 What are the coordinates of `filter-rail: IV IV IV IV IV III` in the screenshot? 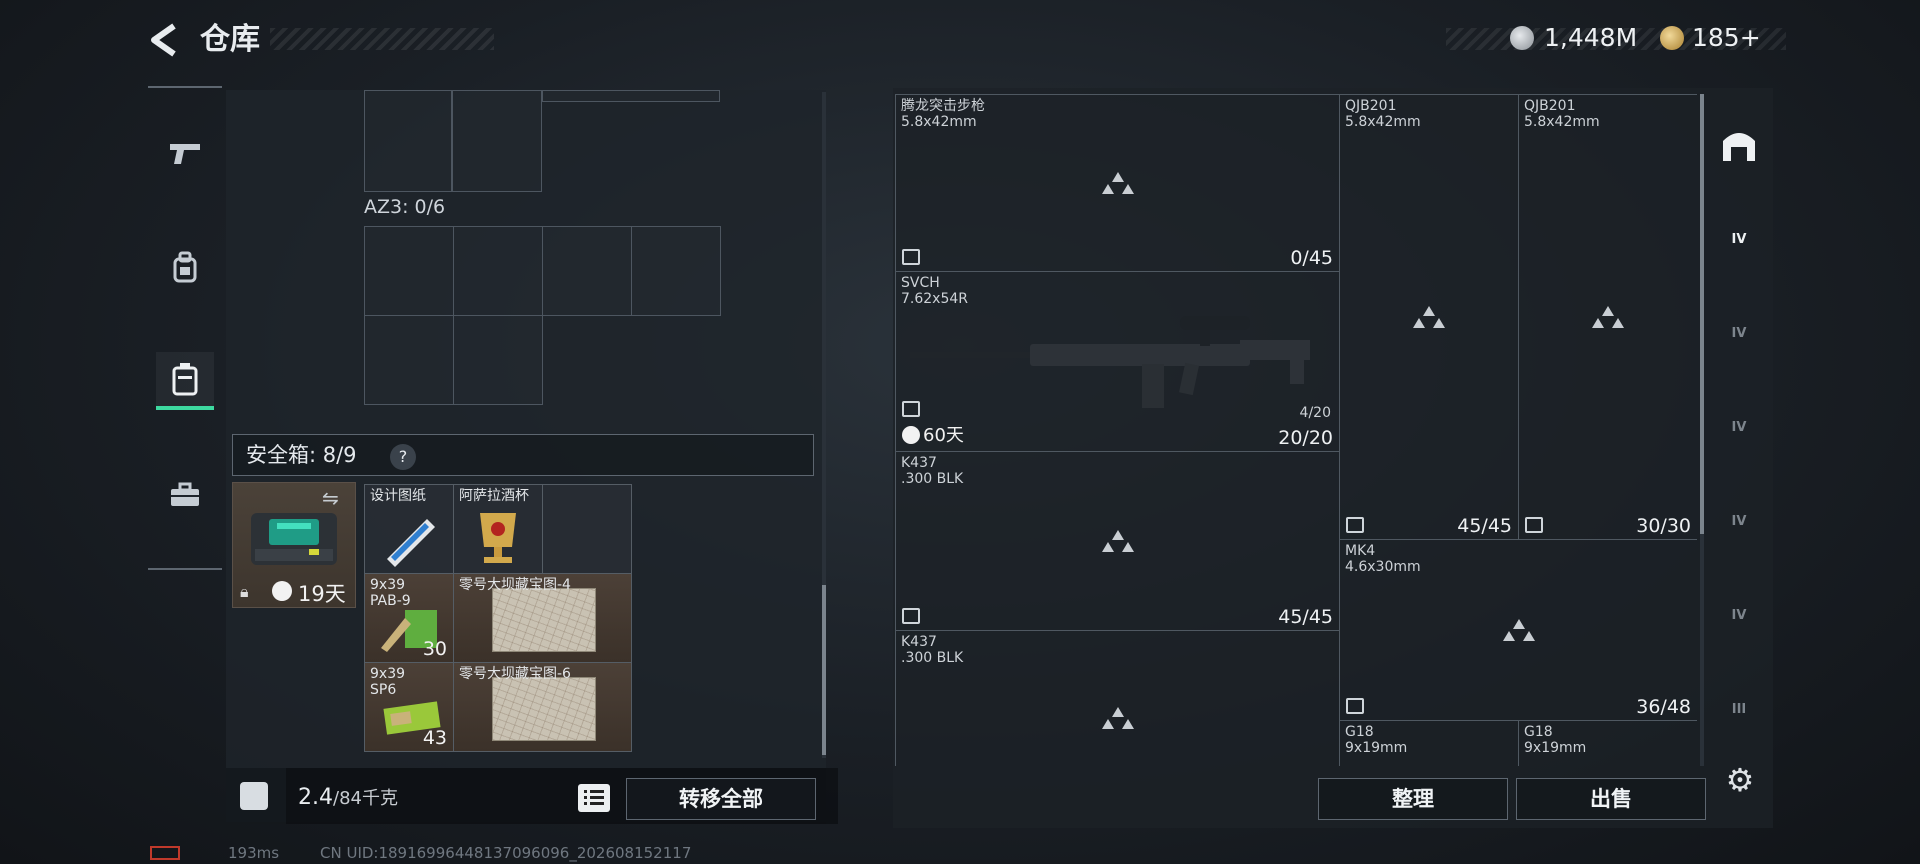 It's located at (1739, 434).